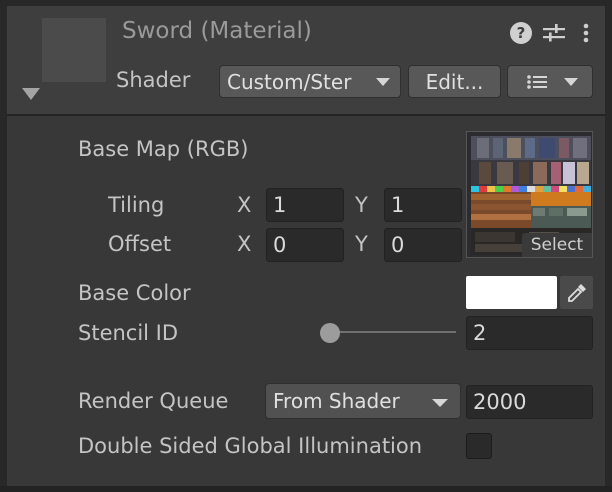 This screenshot has height=492, width=612. What do you see at coordinates (244, 205) in the screenshot?
I see `tiling-x-label: X` at bounding box center [244, 205].